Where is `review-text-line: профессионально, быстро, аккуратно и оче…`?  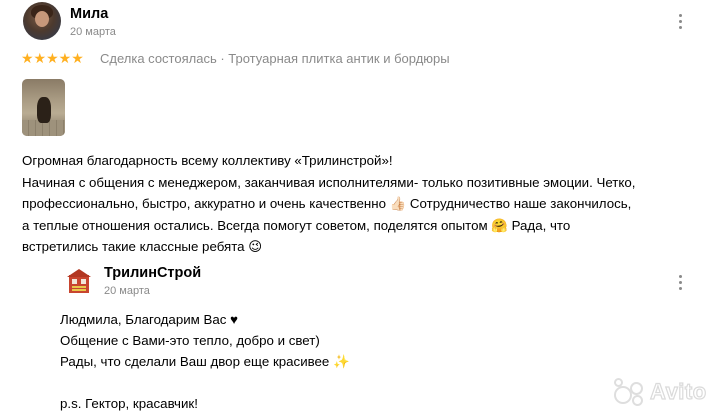 review-text-line: профессионально, быстро, аккуратно и оче… is located at coordinates (327, 203).